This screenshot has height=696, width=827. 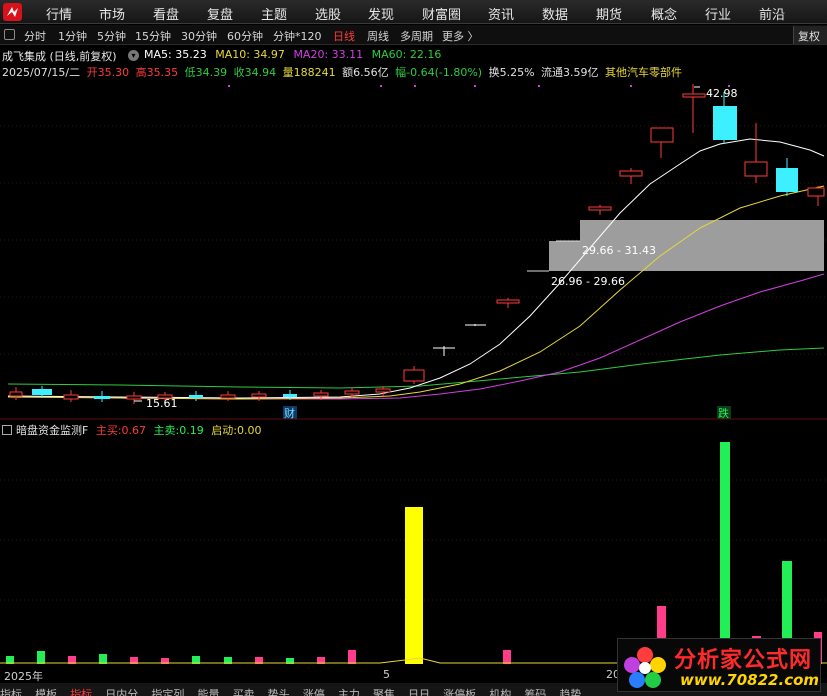 I want to click on tab-weekly: 周线, so click(x=378, y=36).